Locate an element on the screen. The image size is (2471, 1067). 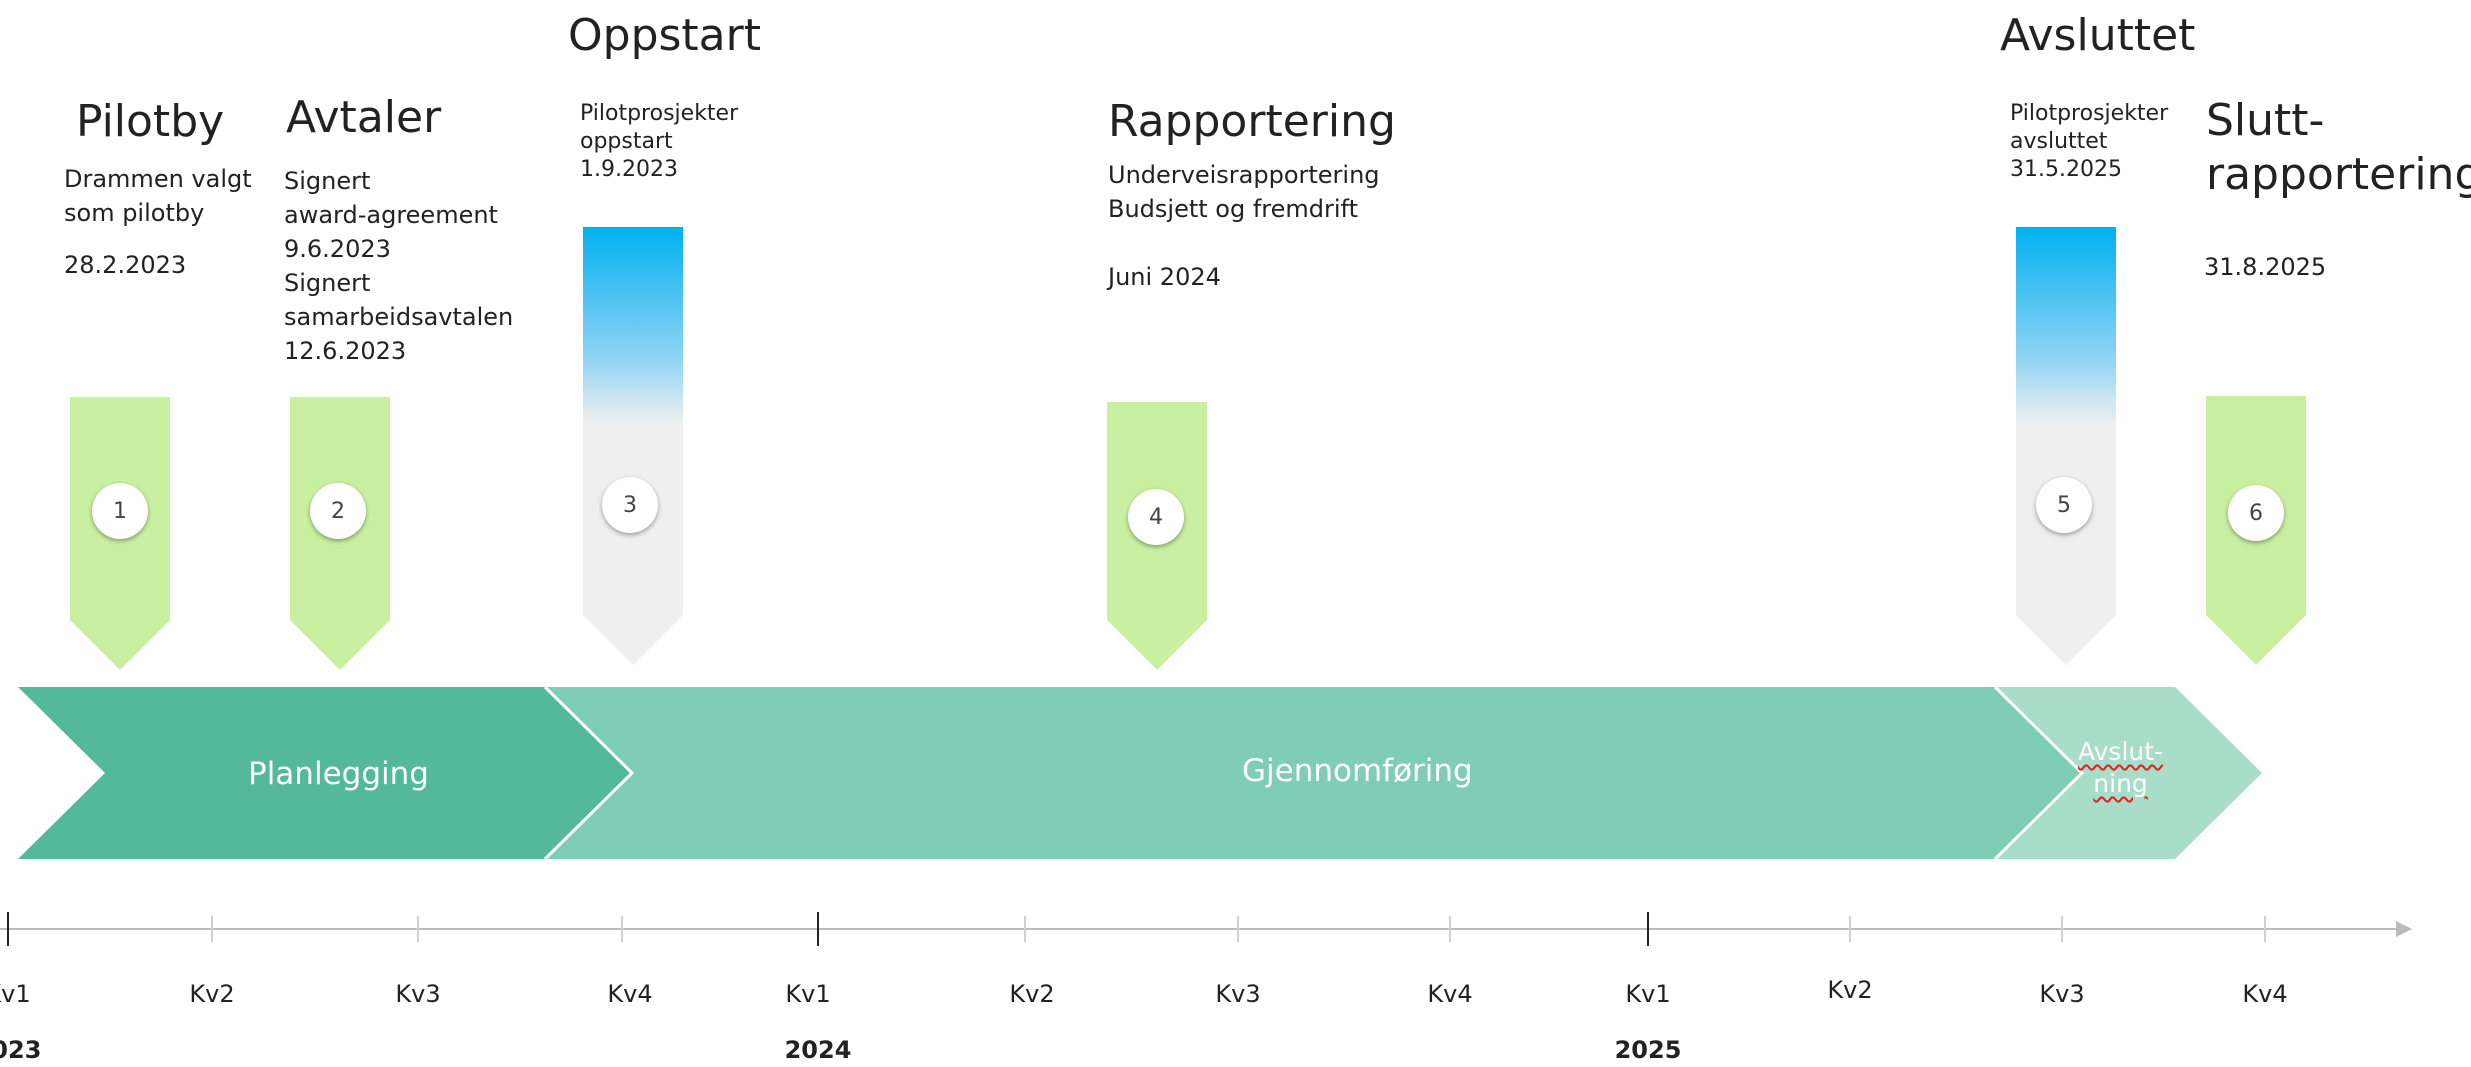
timeline-axis is located at coordinates (1206, 929).